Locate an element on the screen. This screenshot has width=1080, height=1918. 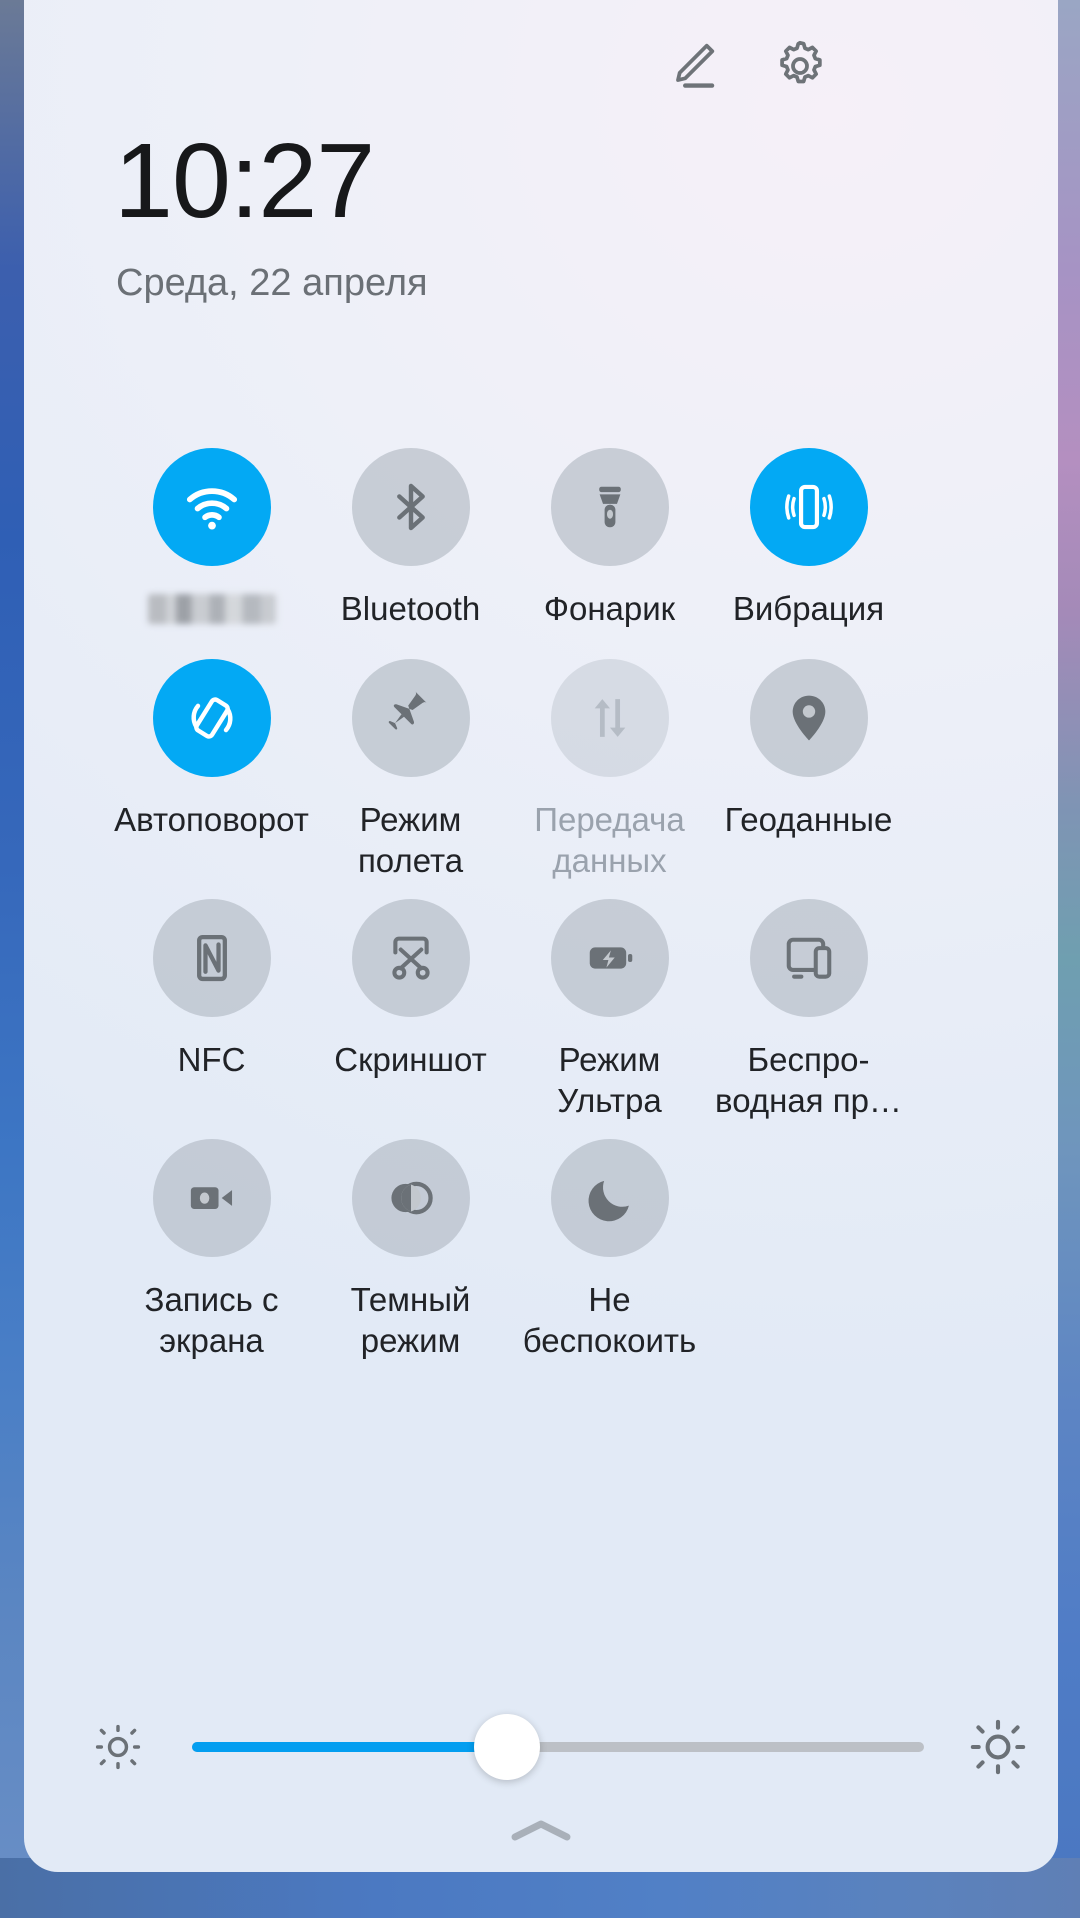
quick-toggle-dark-mode: Темный режим is located at coordinates (410, 1250).